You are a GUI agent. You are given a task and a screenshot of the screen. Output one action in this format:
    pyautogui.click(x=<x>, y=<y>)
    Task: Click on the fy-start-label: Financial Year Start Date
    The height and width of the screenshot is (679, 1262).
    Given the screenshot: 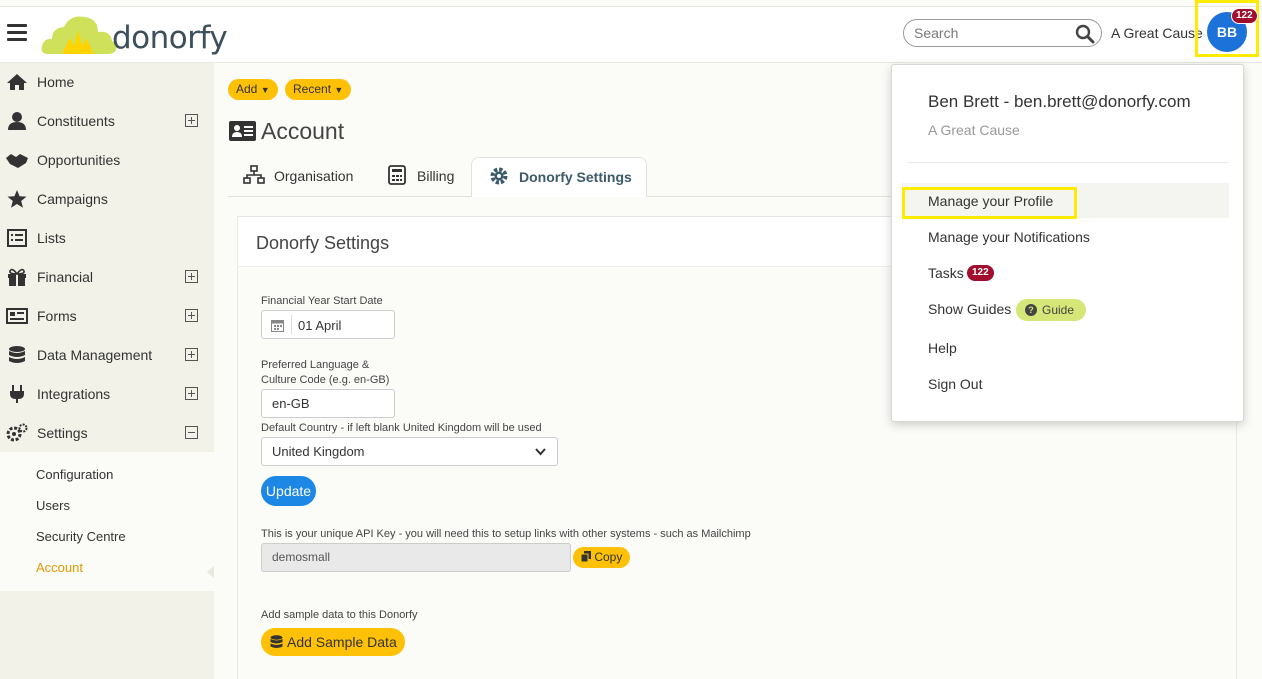 What is the action you would take?
    pyautogui.click(x=322, y=301)
    